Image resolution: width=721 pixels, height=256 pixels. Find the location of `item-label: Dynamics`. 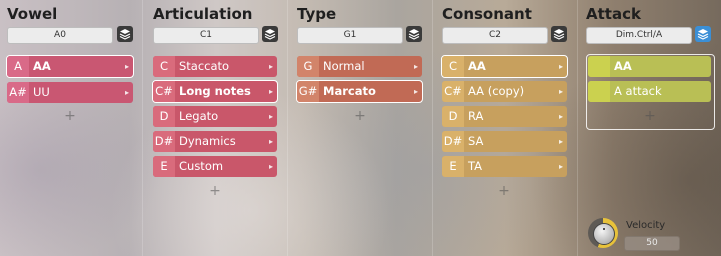

item-label: Dynamics is located at coordinates (207, 141).